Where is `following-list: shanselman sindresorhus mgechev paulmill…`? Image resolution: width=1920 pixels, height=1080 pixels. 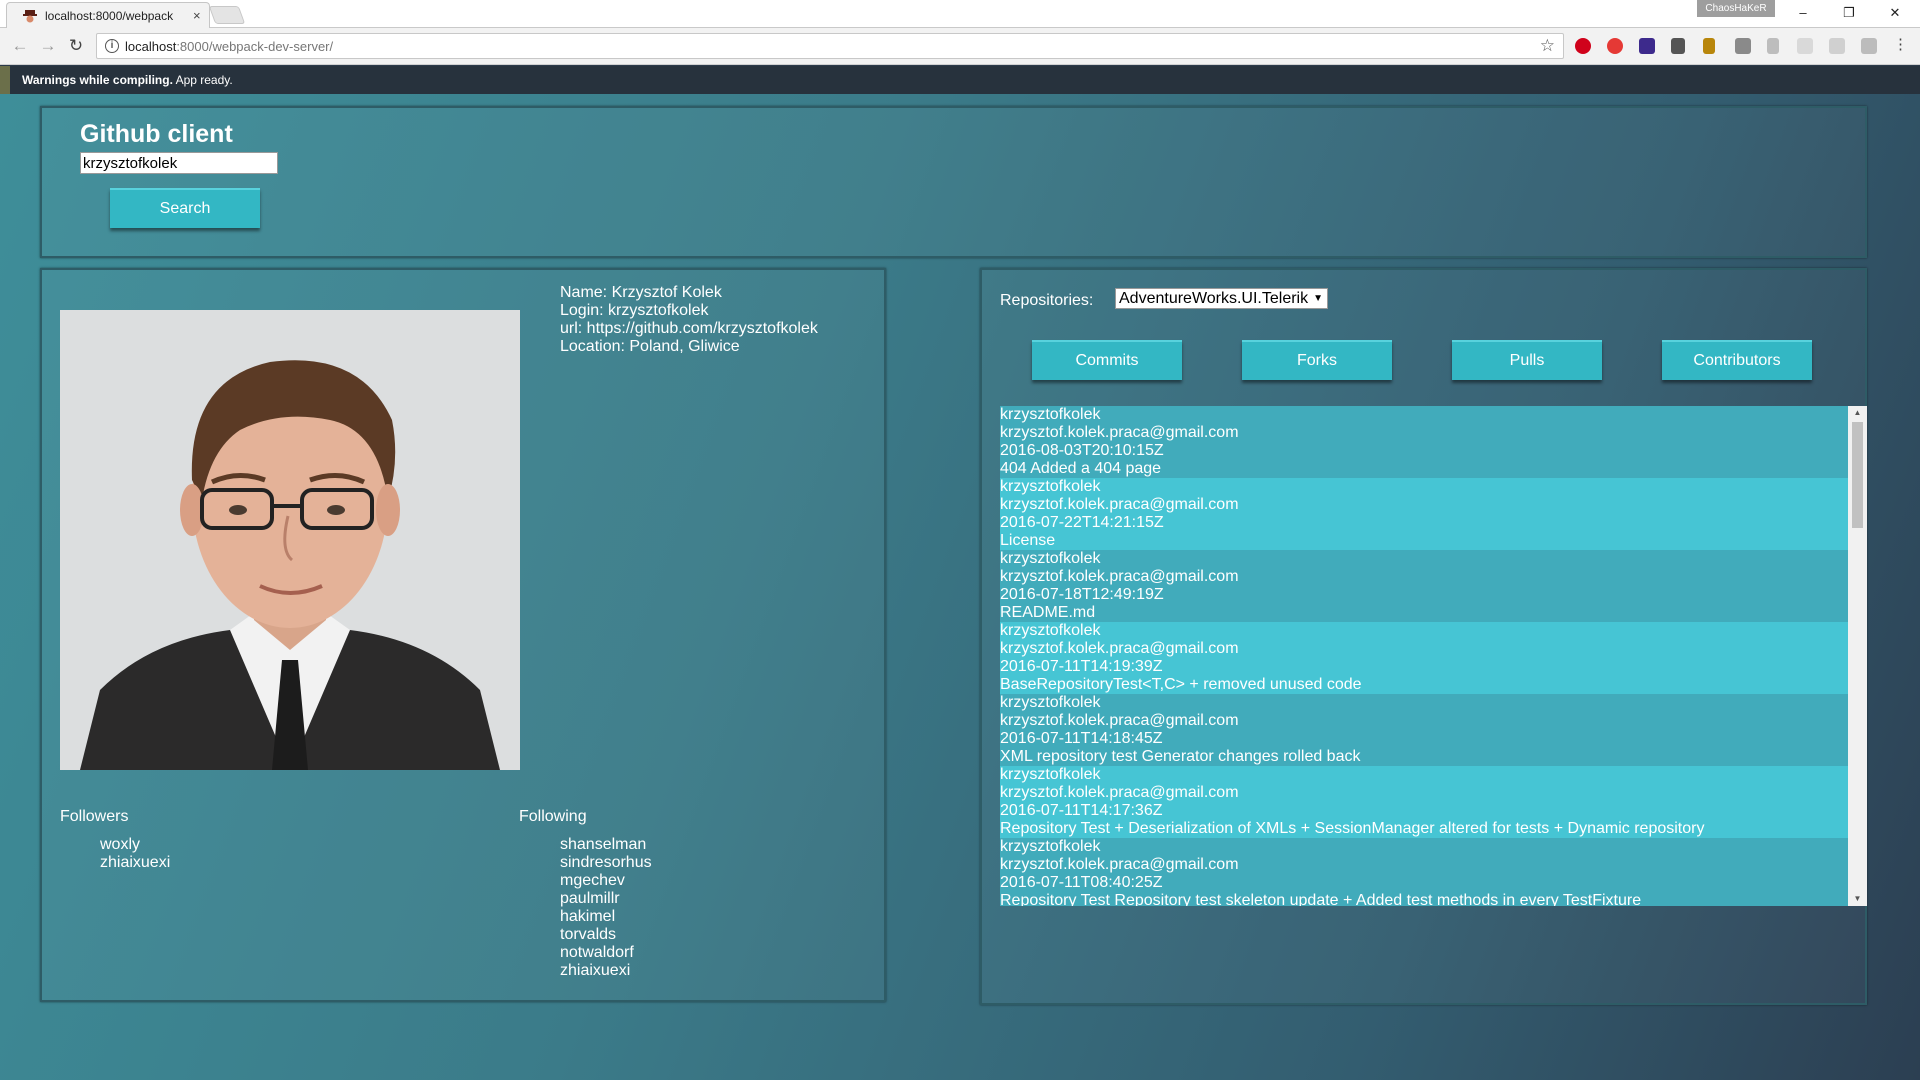
following-list: shanselman sindresorhus mgechev paulmill… is located at coordinates (606, 908).